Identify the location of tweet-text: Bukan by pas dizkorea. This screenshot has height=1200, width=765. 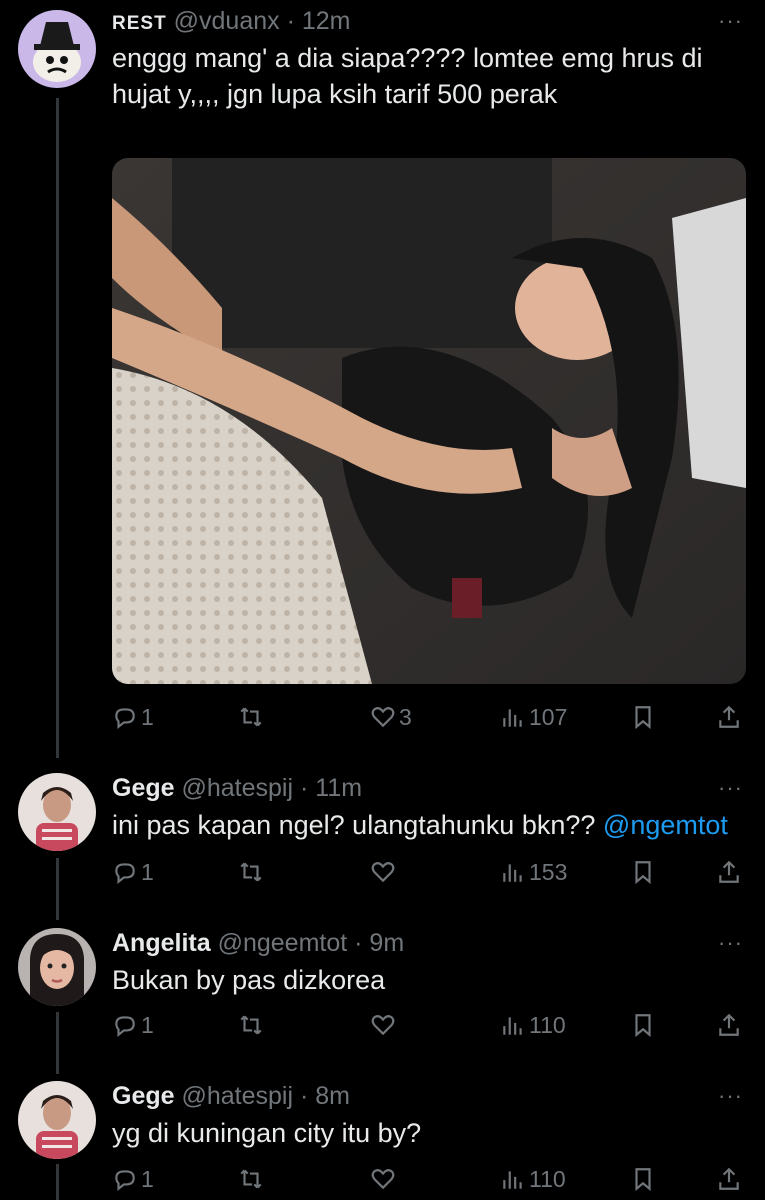
(249, 980).